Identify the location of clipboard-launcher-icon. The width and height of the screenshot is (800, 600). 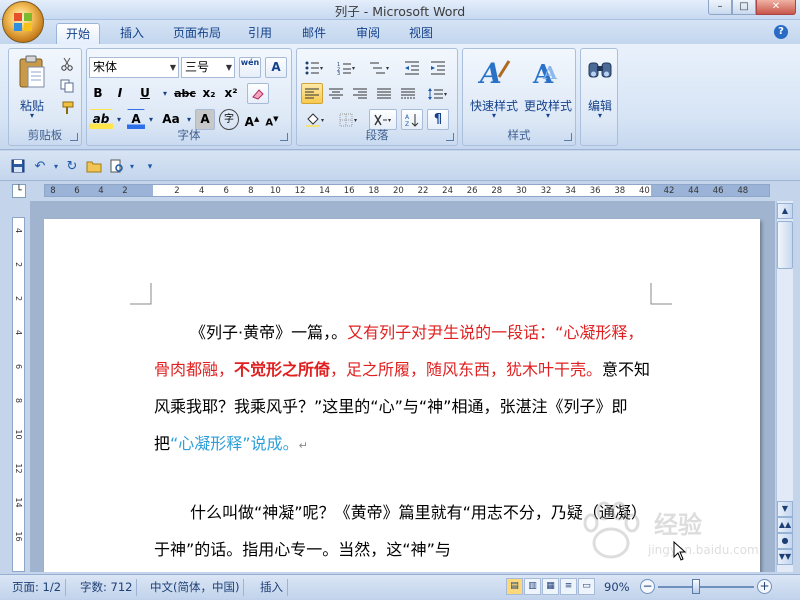
(74, 137).